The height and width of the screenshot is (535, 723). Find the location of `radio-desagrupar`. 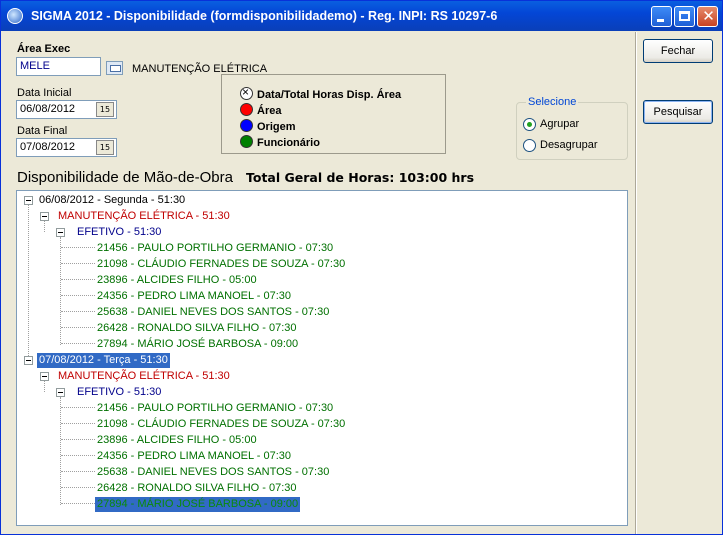

radio-desagrupar is located at coordinates (529, 145).